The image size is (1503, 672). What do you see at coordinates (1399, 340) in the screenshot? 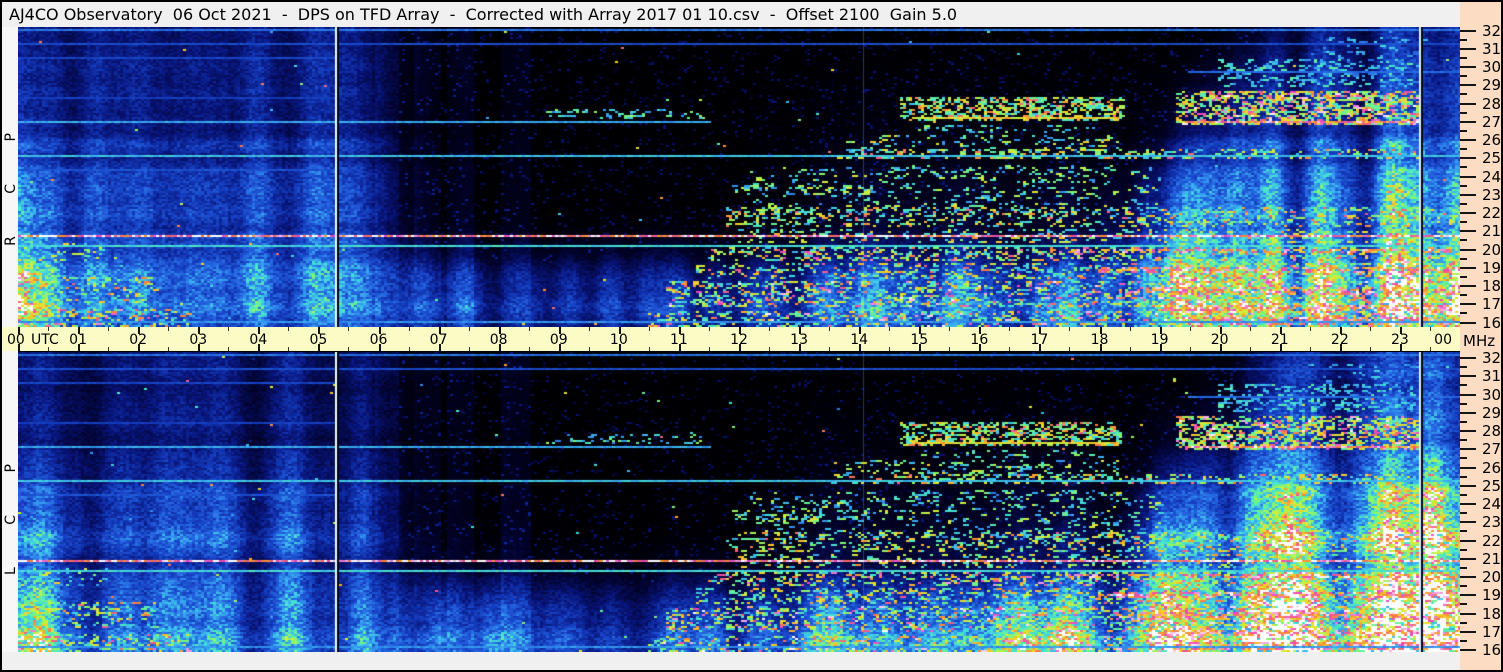
I see `time-tick-label: 23` at bounding box center [1399, 340].